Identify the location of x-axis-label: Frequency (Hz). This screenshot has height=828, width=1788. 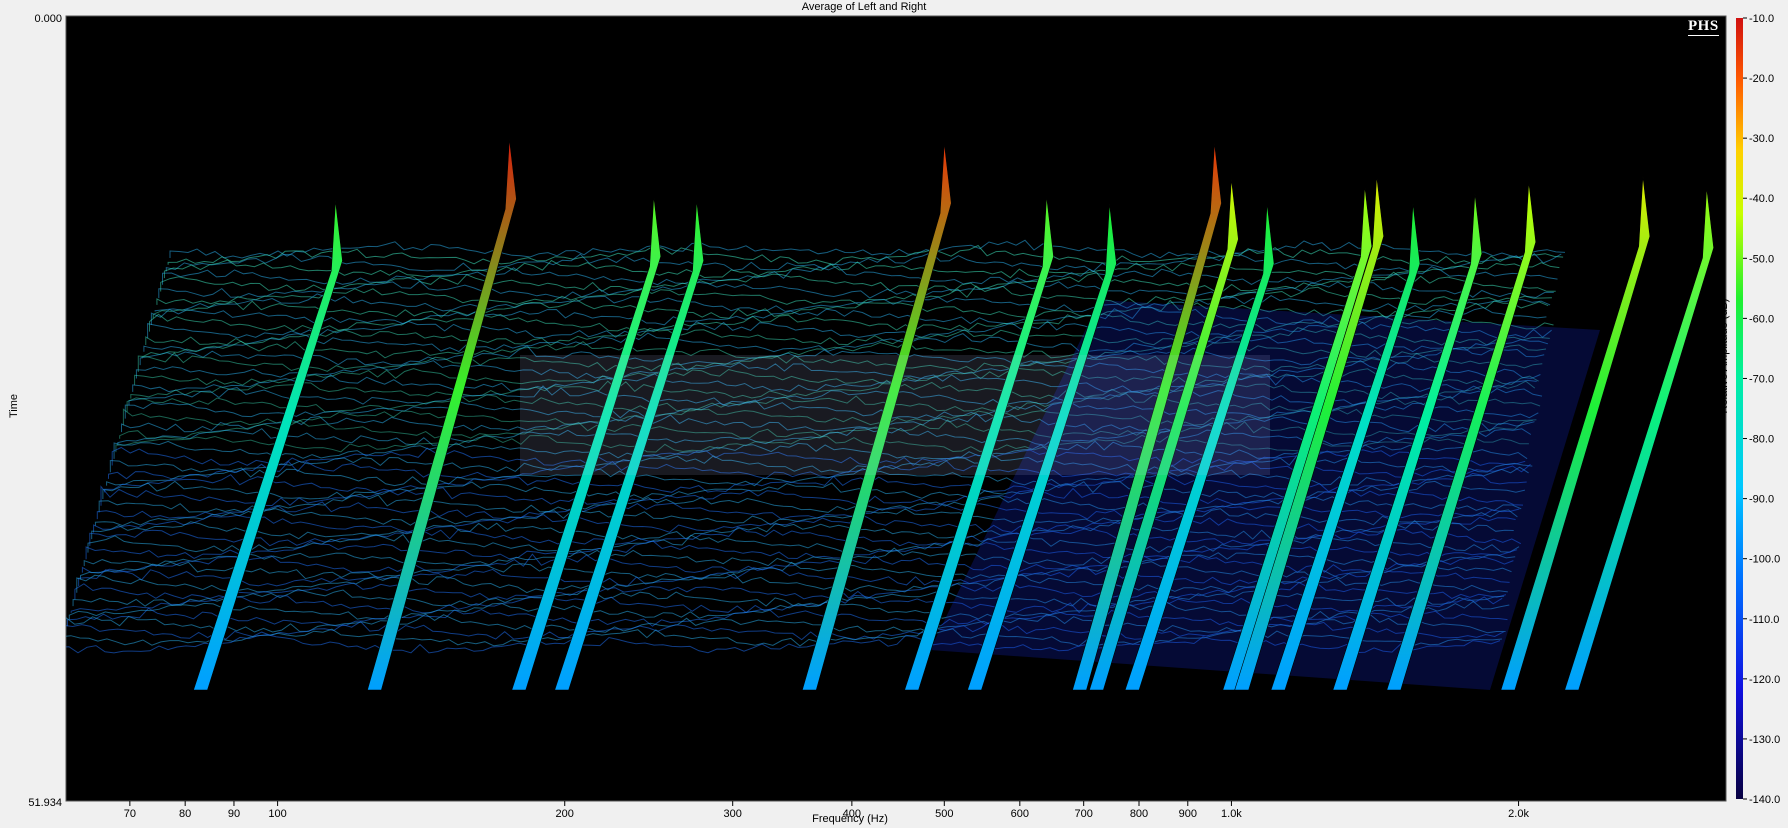
(850, 819).